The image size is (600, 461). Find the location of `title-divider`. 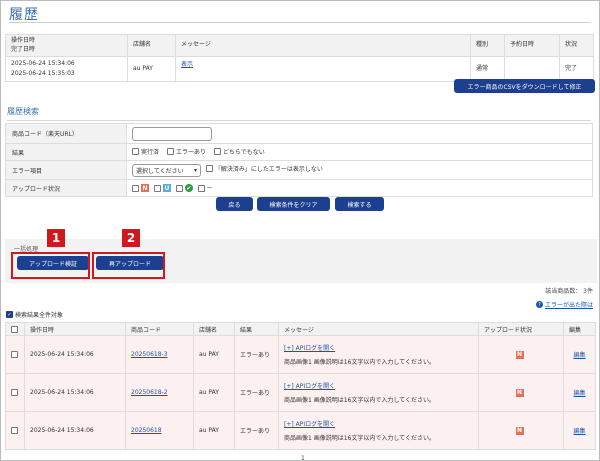

title-divider is located at coordinates (300, 22).